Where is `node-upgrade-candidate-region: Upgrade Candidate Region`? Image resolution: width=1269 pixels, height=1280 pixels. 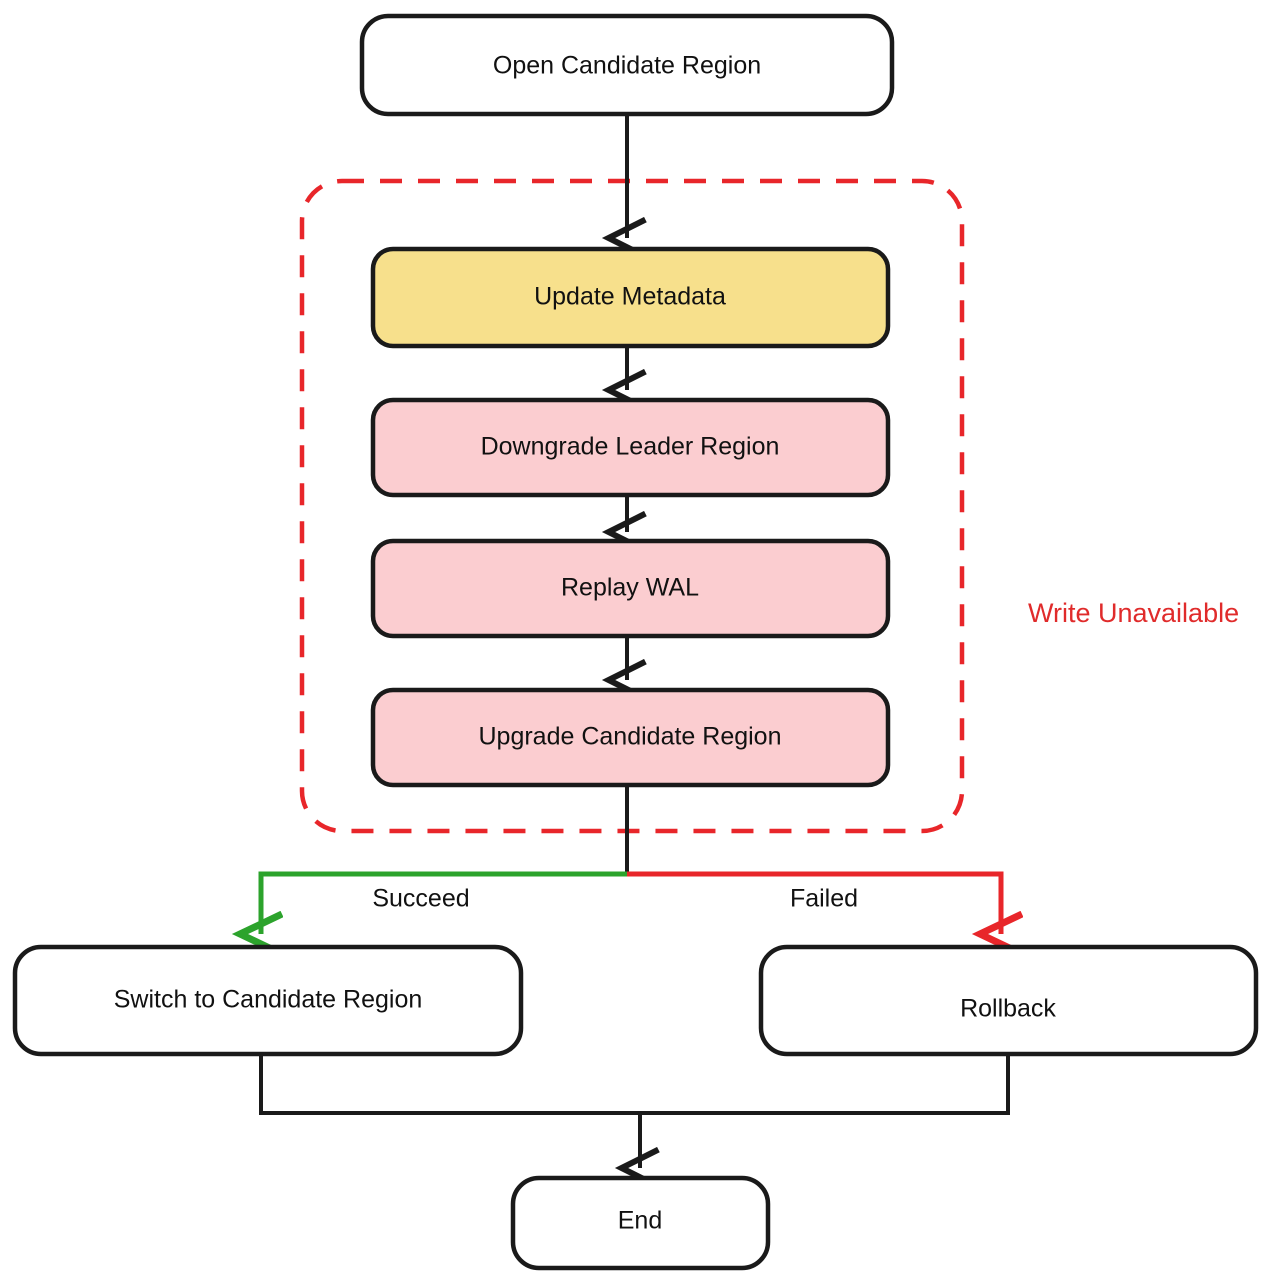
node-upgrade-candidate-region: Upgrade Candidate Region is located at coordinates (630, 737).